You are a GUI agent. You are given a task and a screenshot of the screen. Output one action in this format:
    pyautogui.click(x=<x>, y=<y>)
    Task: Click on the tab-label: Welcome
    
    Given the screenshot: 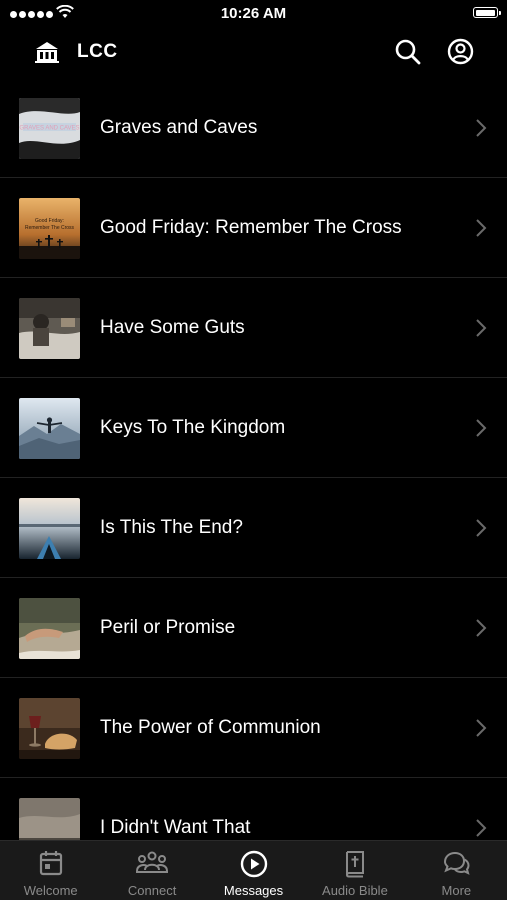 What is the action you would take?
    pyautogui.click(x=50, y=890)
    